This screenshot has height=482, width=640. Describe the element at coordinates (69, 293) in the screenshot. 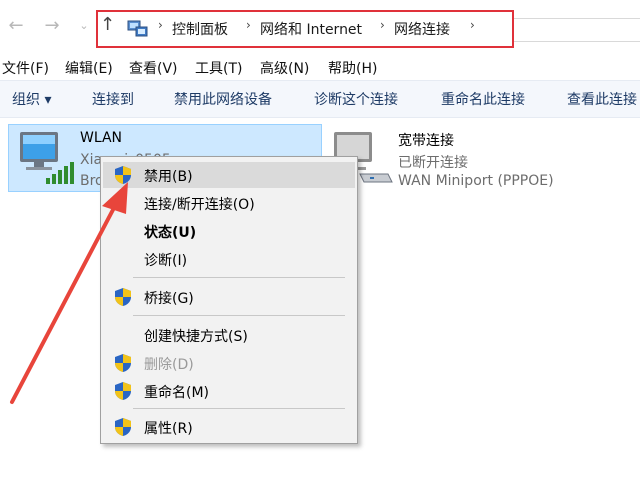

I see `annotation-arrow` at that location.